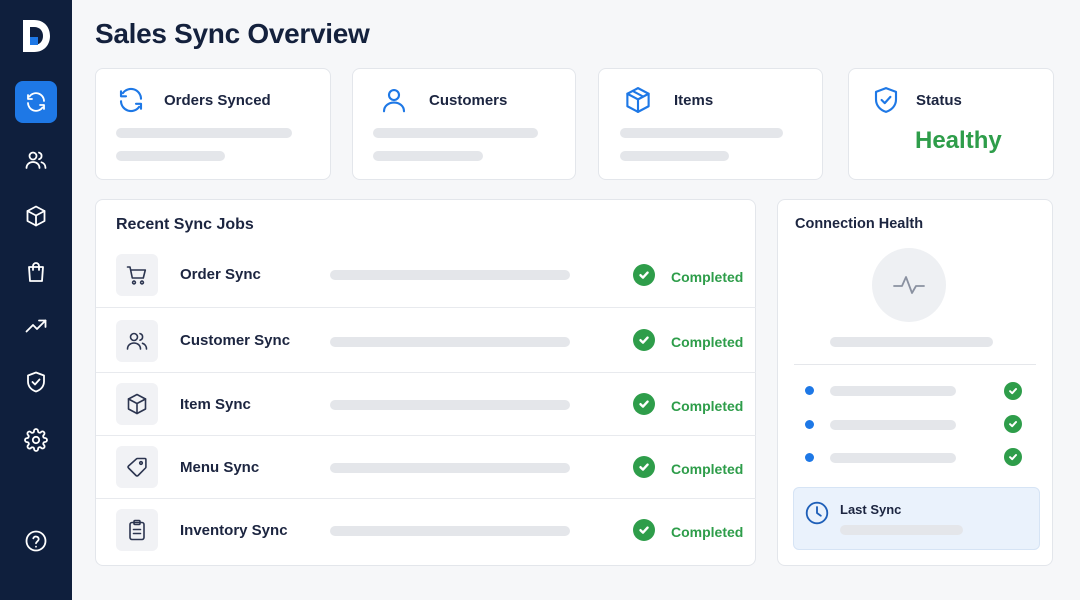 This screenshot has height=600, width=1080. I want to click on page-title: Sales Sync Overview, so click(232, 33).